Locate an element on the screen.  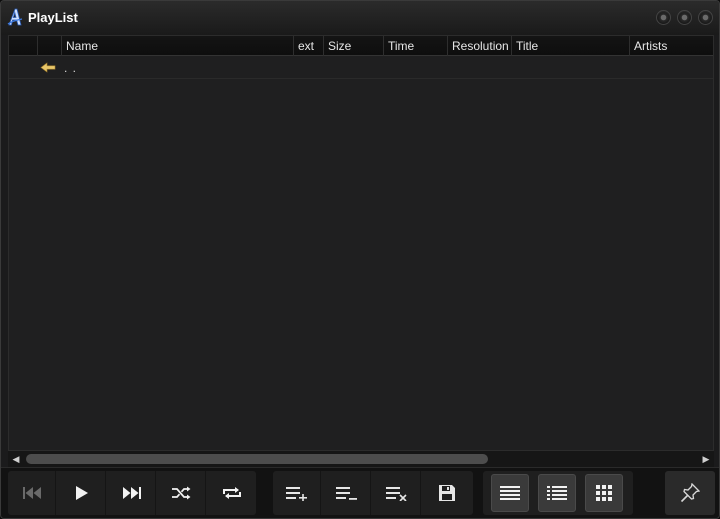
playback-controls is located at coordinates (132, 493).